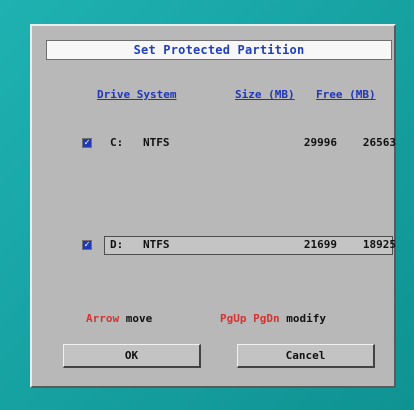 The width and height of the screenshot is (414, 410). What do you see at coordinates (137, 94) in the screenshot?
I see `header-drive-system: Drive System` at bounding box center [137, 94].